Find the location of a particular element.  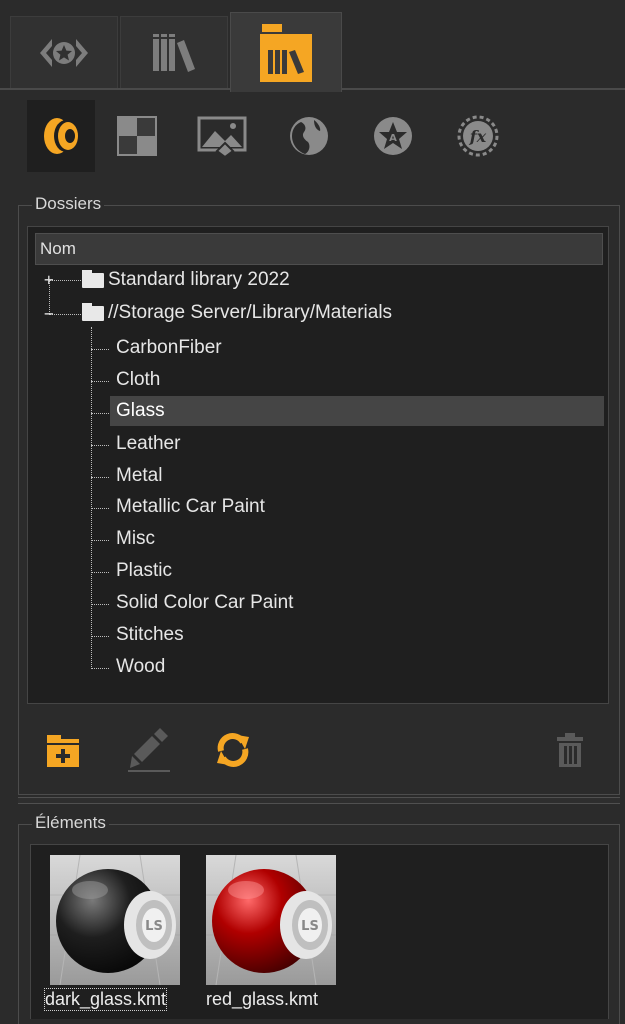

subtab-effects: fx is located at coordinates (478, 136).